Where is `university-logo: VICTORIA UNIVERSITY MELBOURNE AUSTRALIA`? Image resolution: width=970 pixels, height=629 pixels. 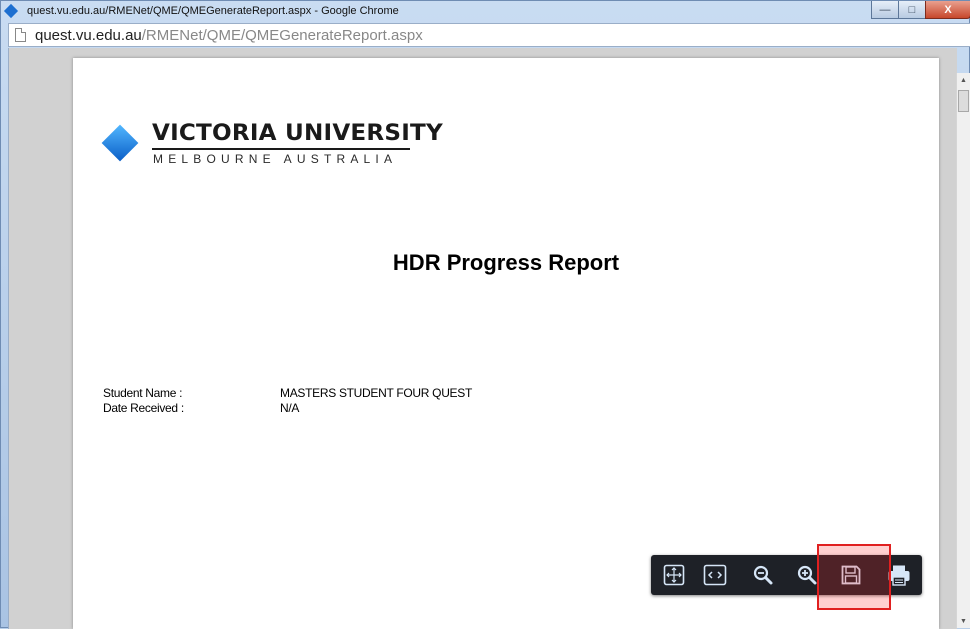 university-logo: VICTORIA UNIVERSITY MELBOURNE AUSTRALIA is located at coordinates (272, 146).